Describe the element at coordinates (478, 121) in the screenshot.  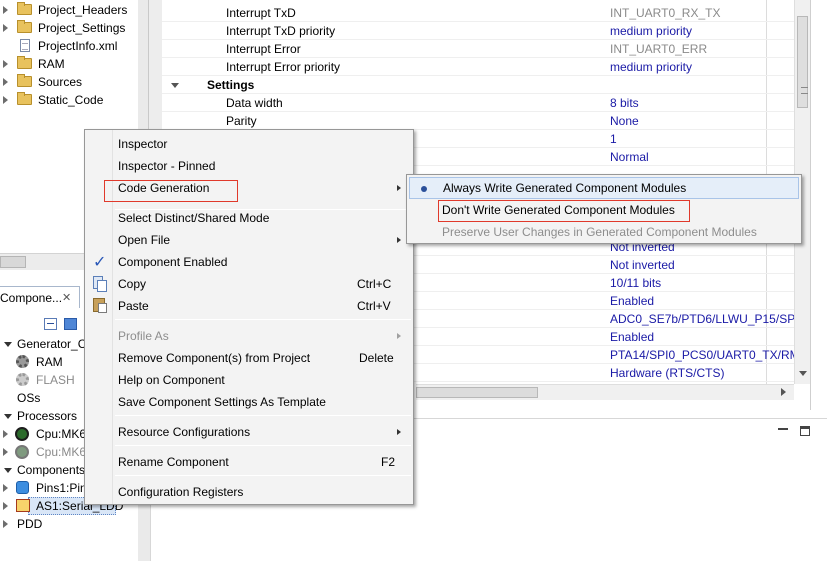
I see `property-row: Parity None` at that location.